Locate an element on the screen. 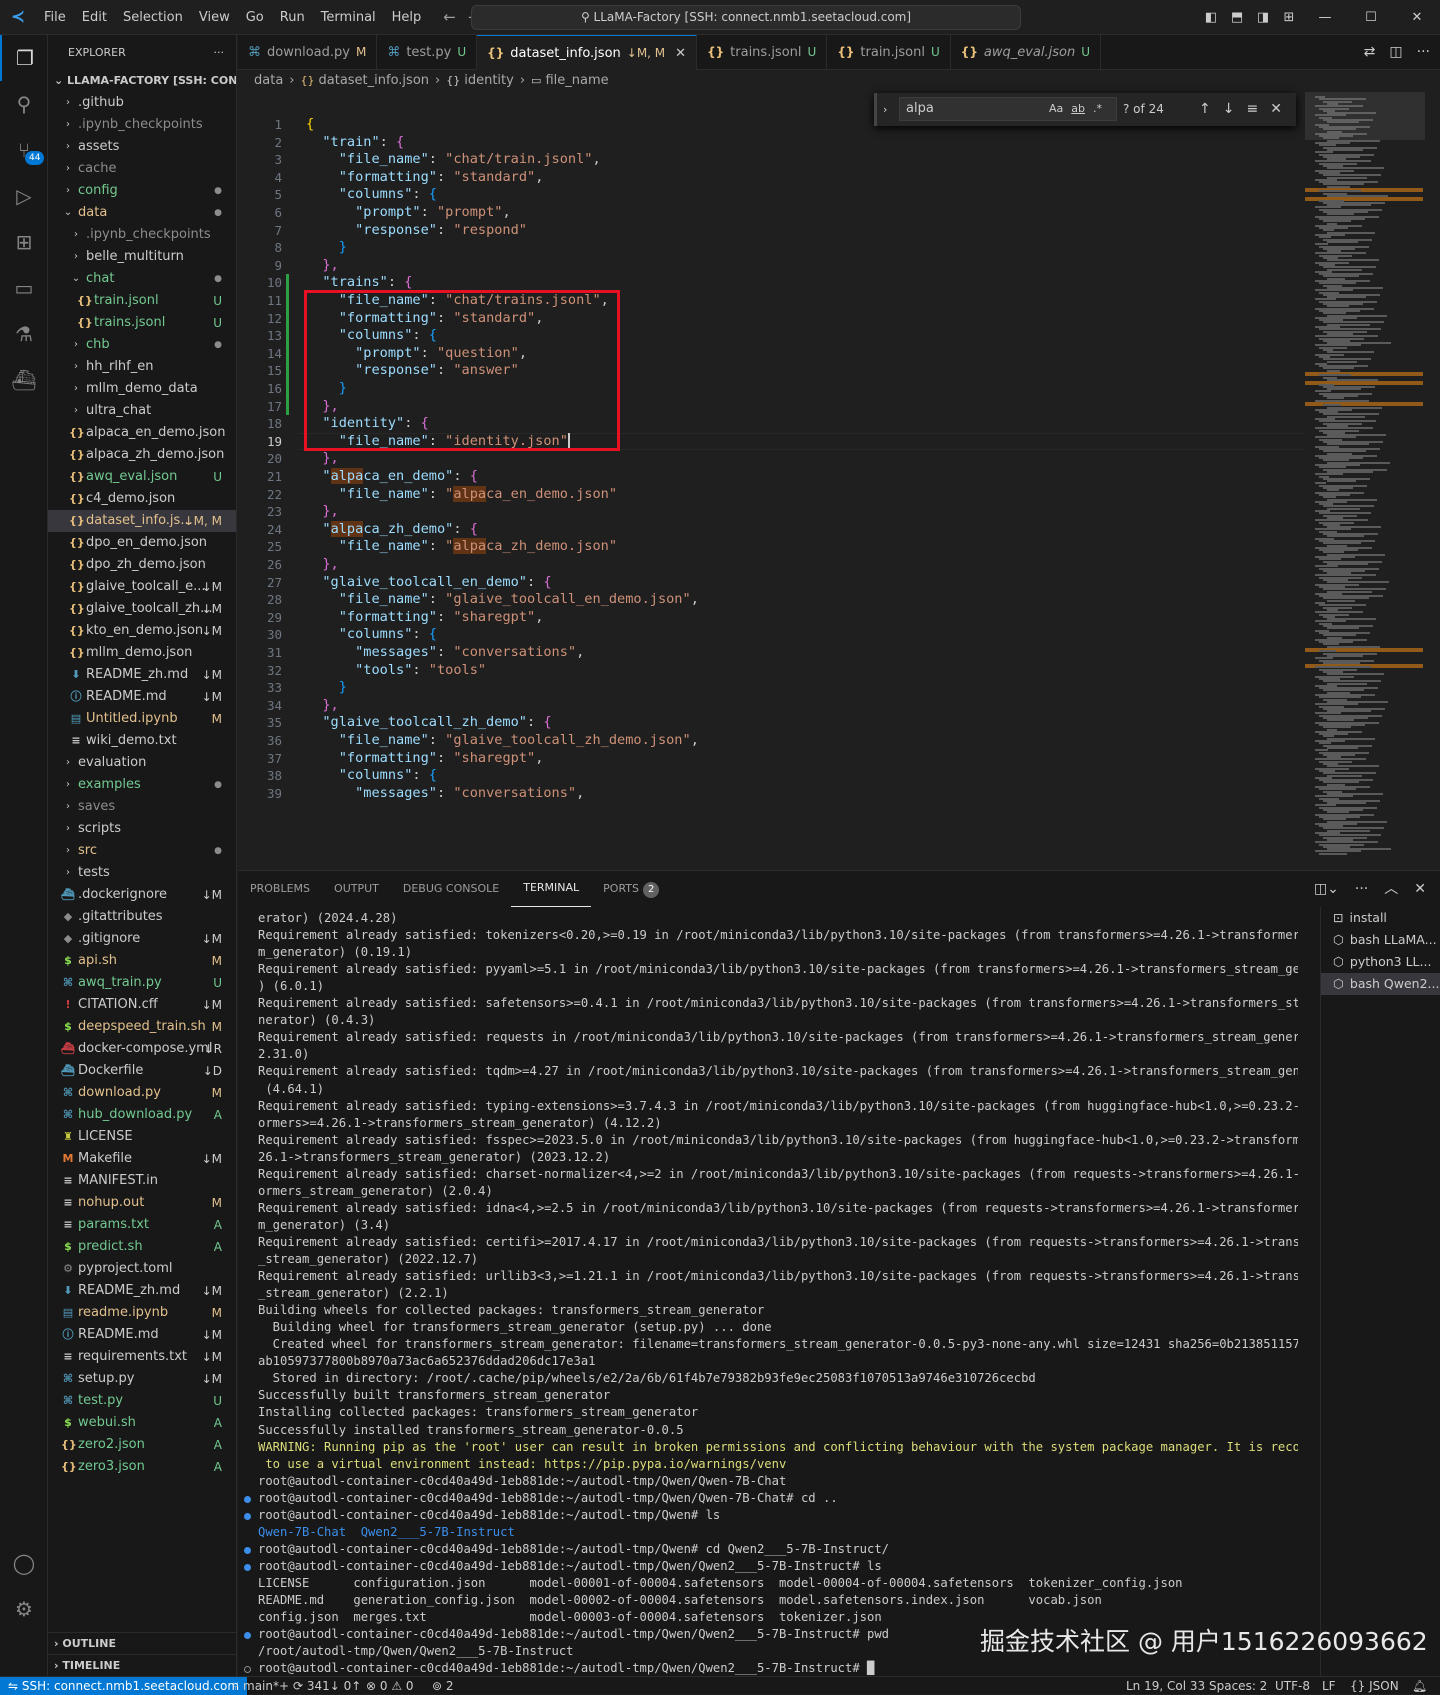 Image resolution: width=1440 pixels, height=1695 pixels. tab-test-py: ⌘ test.py U is located at coordinates (427, 52).